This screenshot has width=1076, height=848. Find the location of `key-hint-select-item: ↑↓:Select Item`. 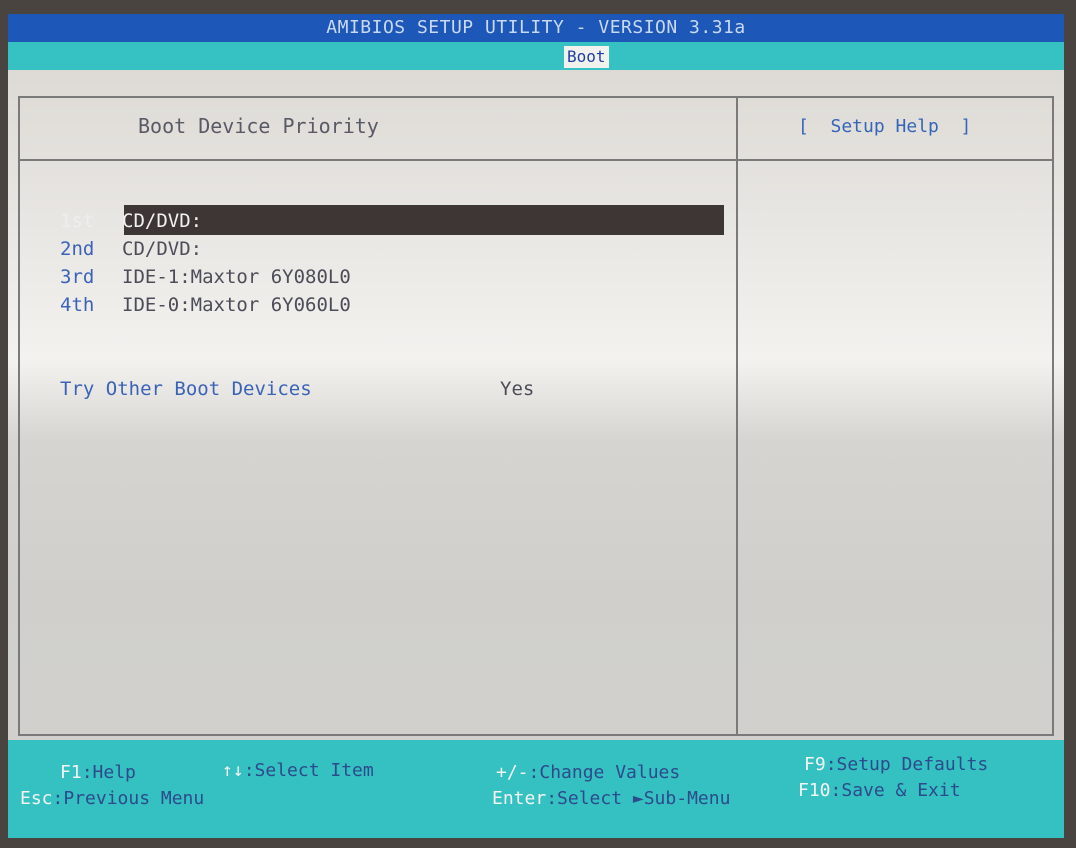

key-hint-select-item: ↑↓:Select Item is located at coordinates (298, 770).